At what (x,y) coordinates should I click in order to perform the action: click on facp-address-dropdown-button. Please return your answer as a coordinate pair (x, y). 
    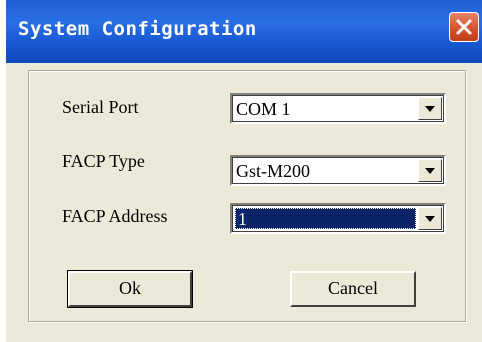
    Looking at the image, I should click on (430, 218).